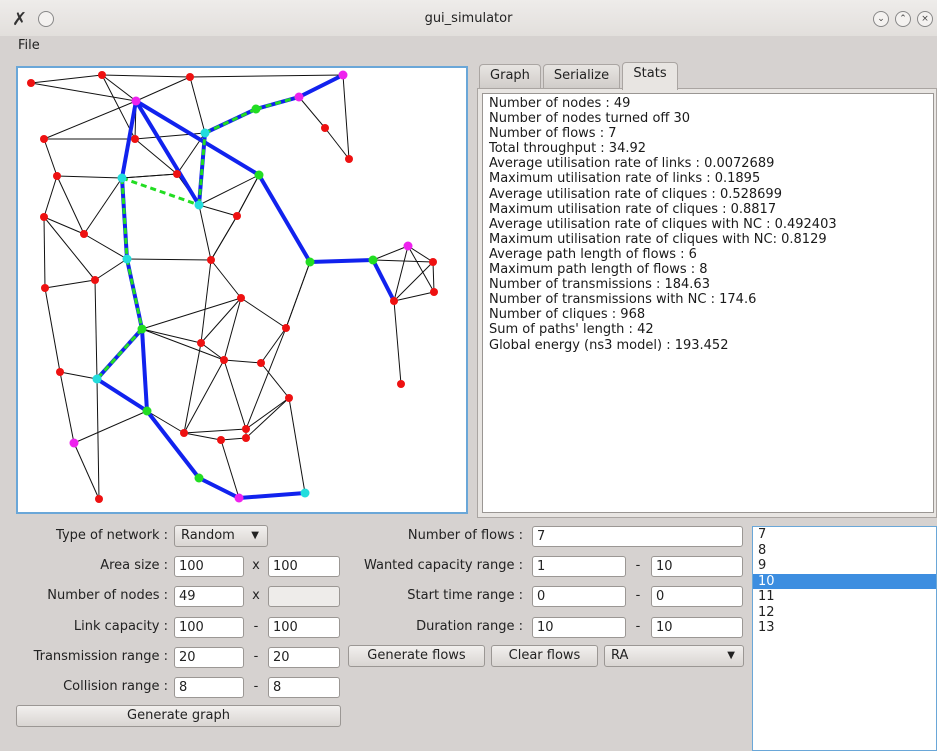 The height and width of the screenshot is (751, 937). What do you see at coordinates (510, 76) in the screenshot?
I see `tab-graph: Graph` at bounding box center [510, 76].